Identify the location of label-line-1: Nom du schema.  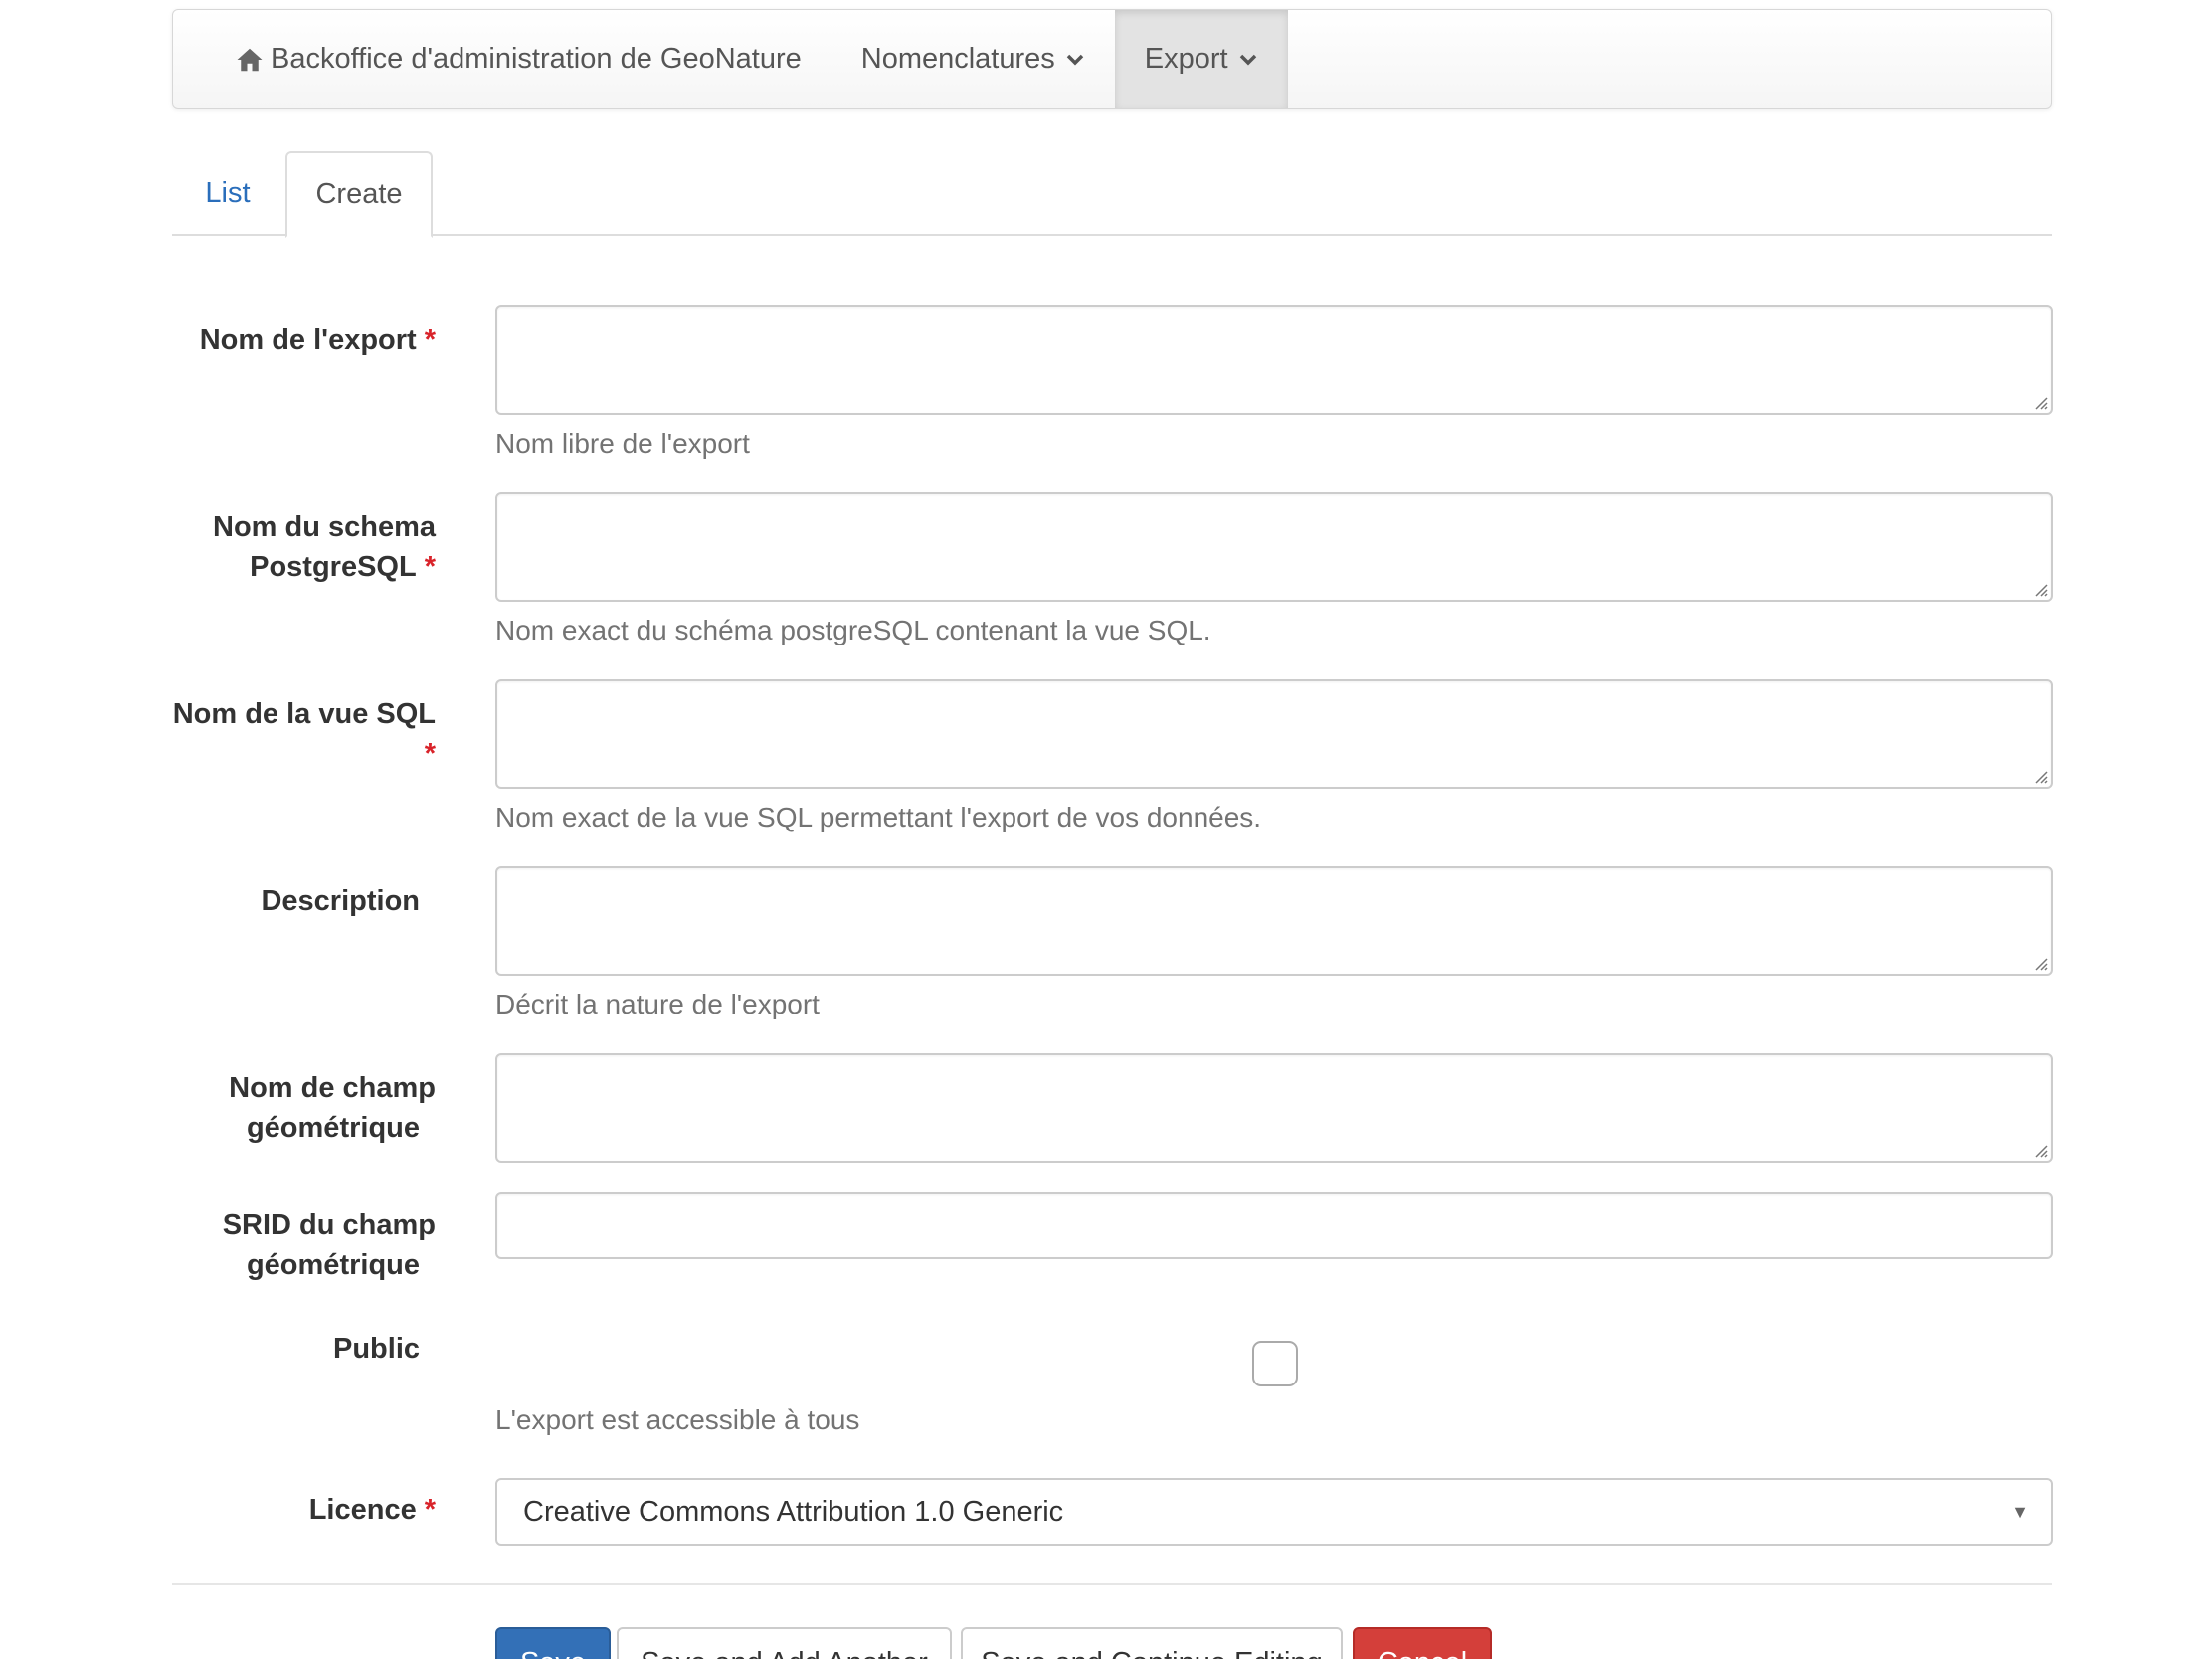
(324, 527).